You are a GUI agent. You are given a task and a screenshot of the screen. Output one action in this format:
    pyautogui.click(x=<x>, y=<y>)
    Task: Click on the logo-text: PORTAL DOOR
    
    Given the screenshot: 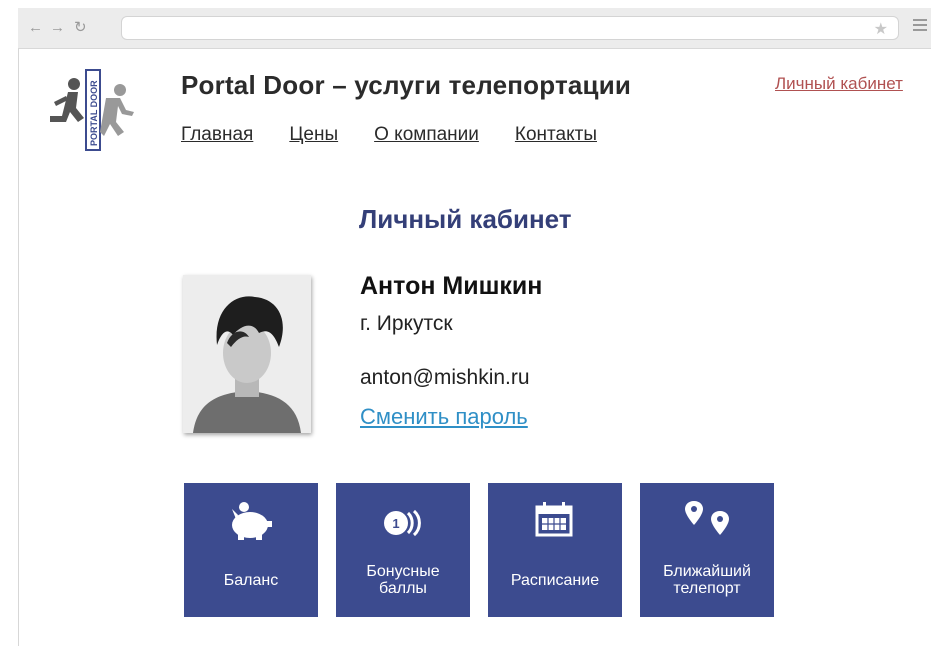 What is the action you would take?
    pyautogui.click(x=94, y=113)
    